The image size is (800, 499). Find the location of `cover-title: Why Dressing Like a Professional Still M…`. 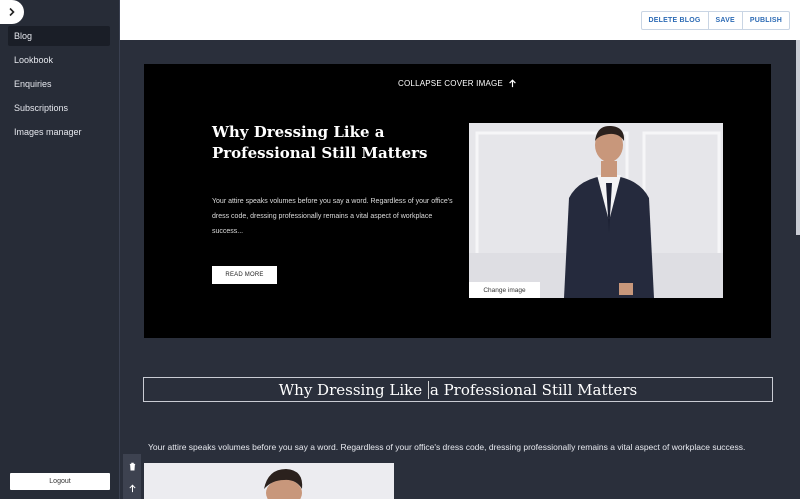

cover-title: Why Dressing Like a Professional Still M… is located at coordinates (320, 142).